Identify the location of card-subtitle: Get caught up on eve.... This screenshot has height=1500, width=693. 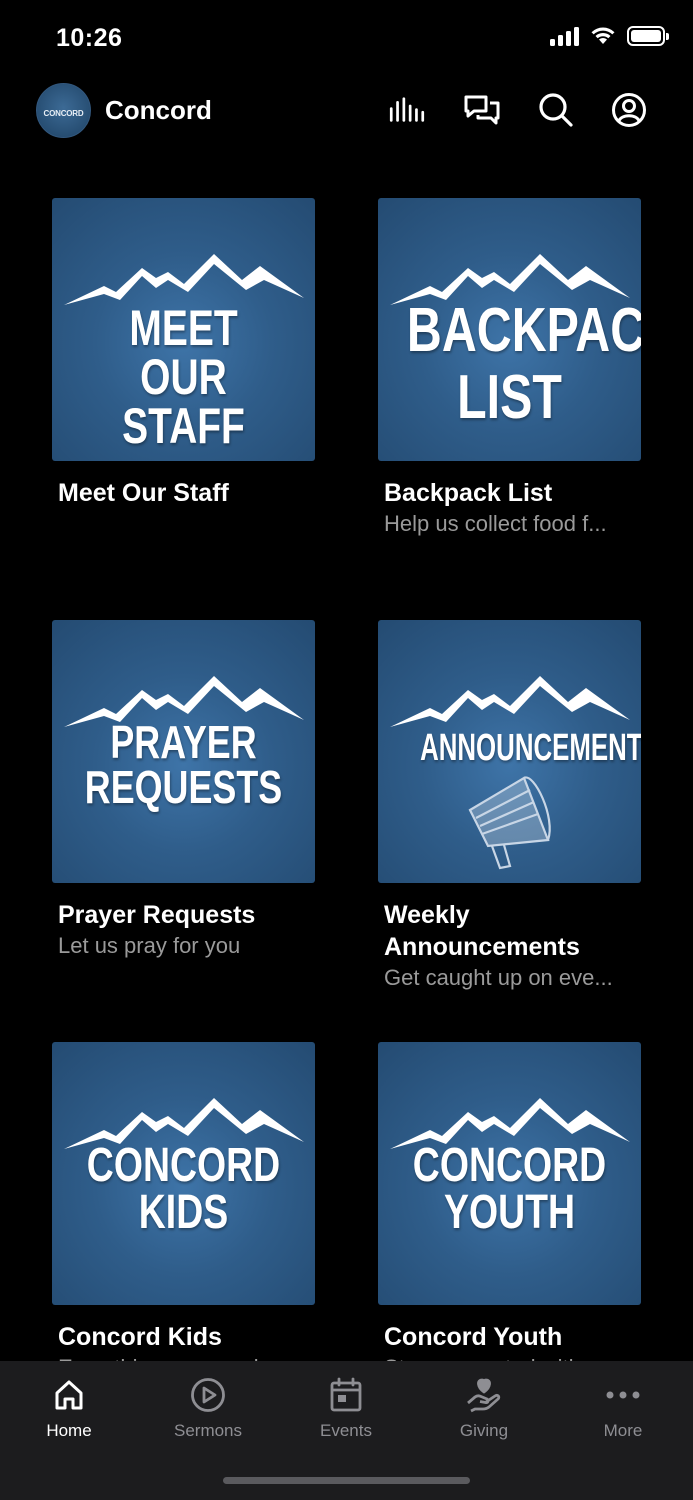
(498, 977).